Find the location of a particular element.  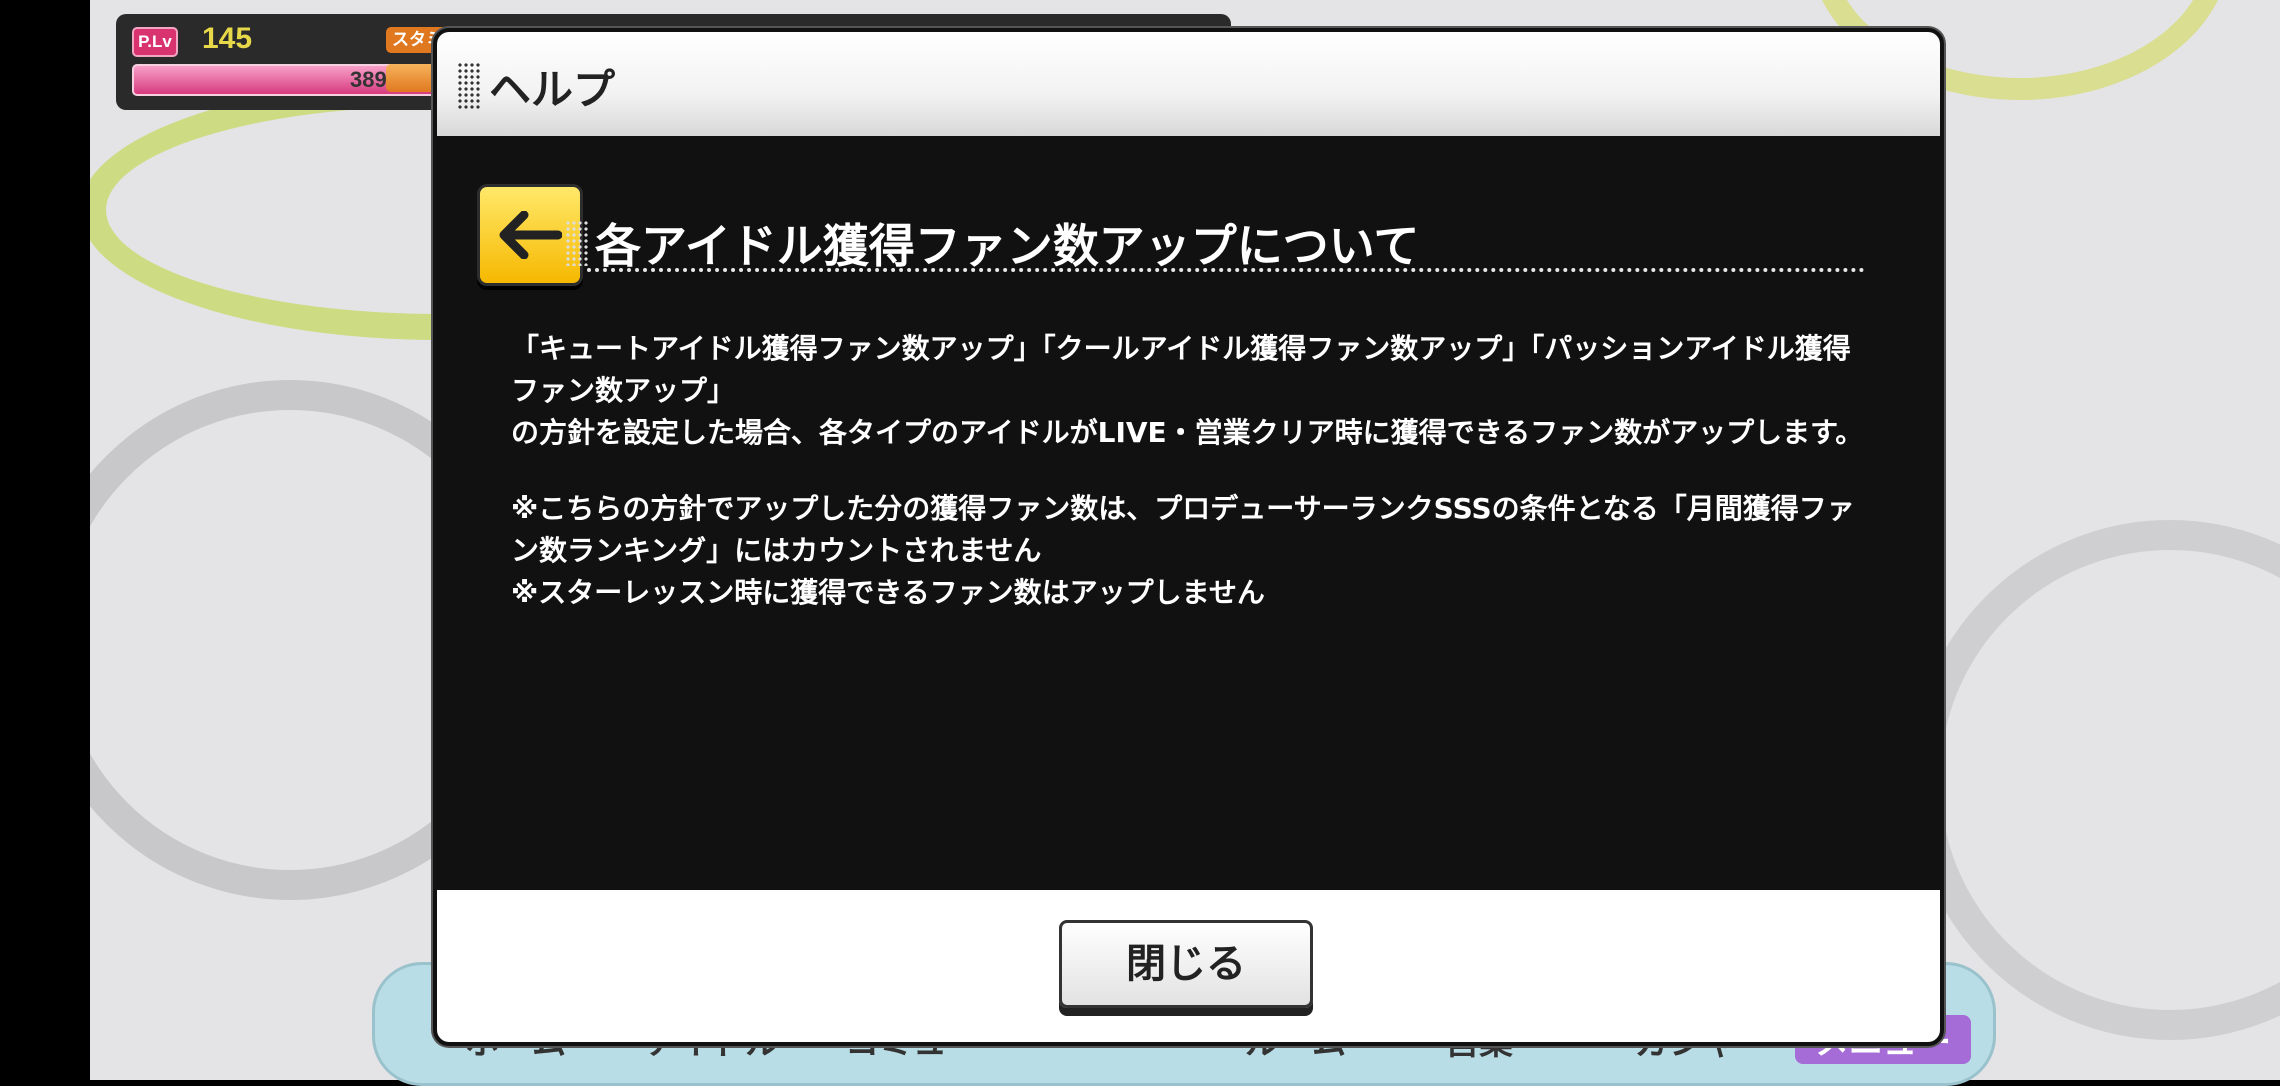

section-title: 各アイドル獲得ファン数アップについて is located at coordinates (1007, 246).